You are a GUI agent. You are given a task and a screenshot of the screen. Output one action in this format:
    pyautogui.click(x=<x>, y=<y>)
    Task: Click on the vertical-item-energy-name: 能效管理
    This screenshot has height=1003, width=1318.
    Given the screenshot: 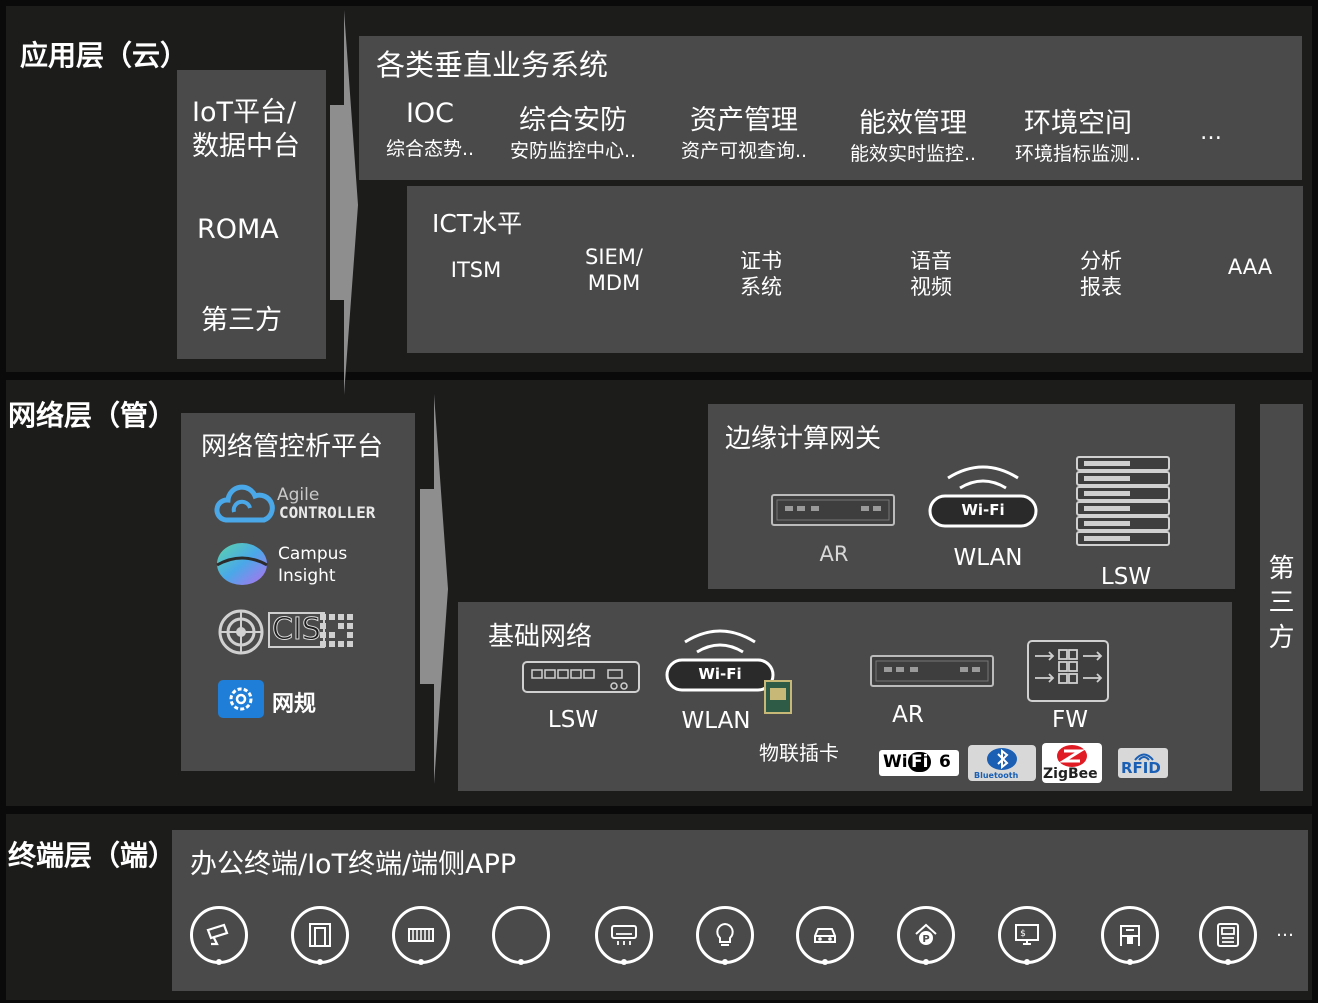 What is the action you would take?
    pyautogui.click(x=913, y=123)
    